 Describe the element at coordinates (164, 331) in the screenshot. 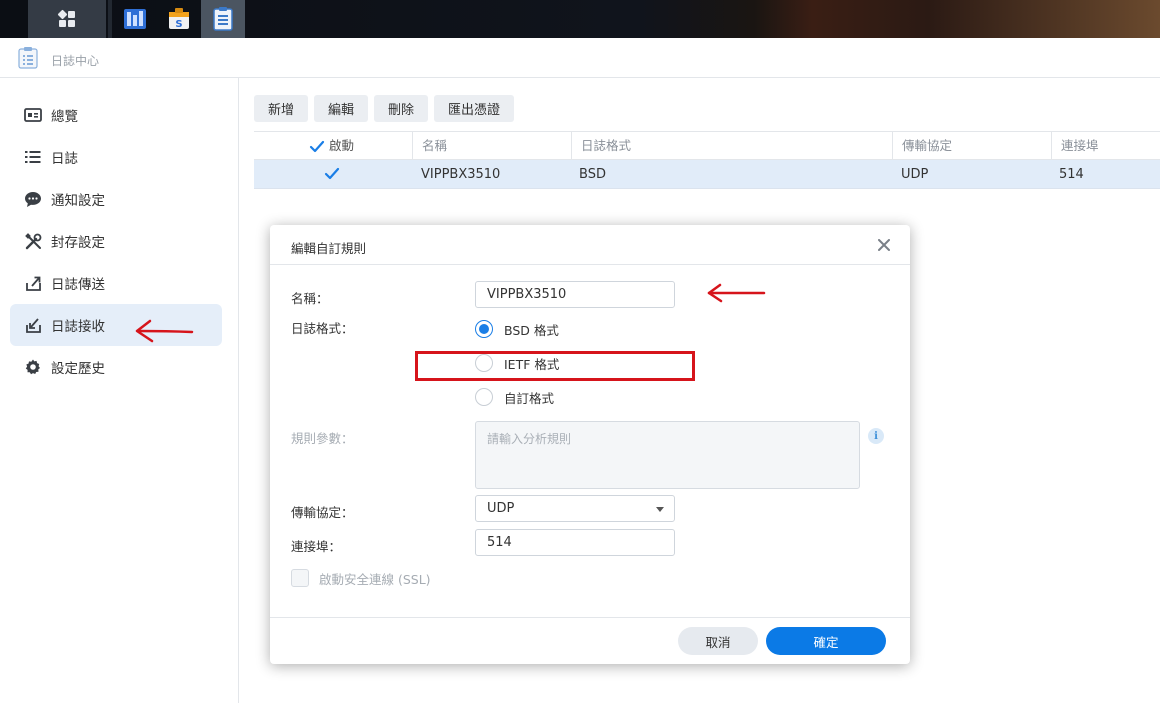

I see `annotation-arrow-sidebar` at that location.